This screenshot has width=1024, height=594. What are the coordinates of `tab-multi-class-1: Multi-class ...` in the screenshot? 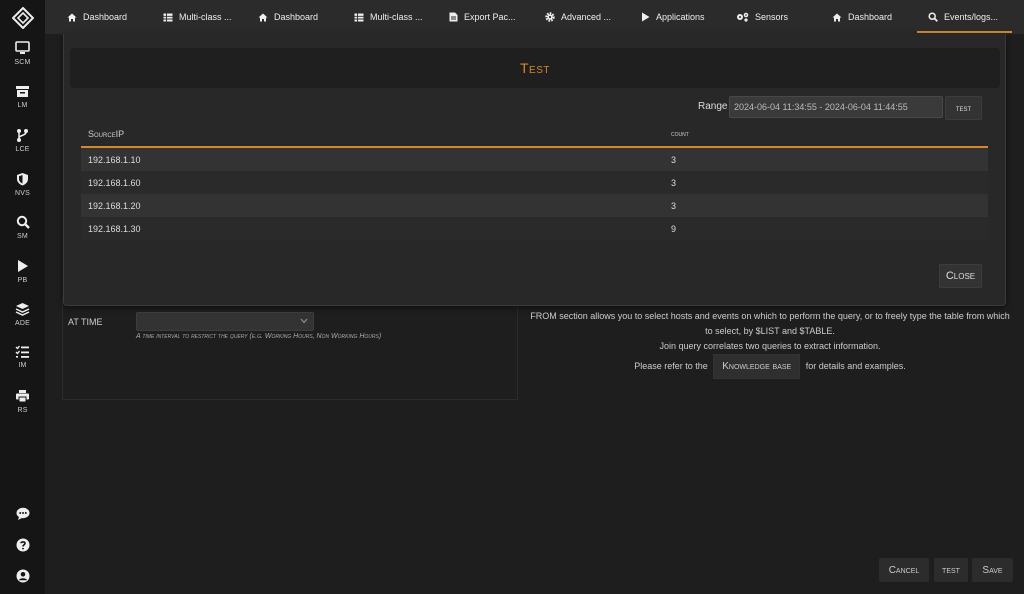 It's located at (197, 17).